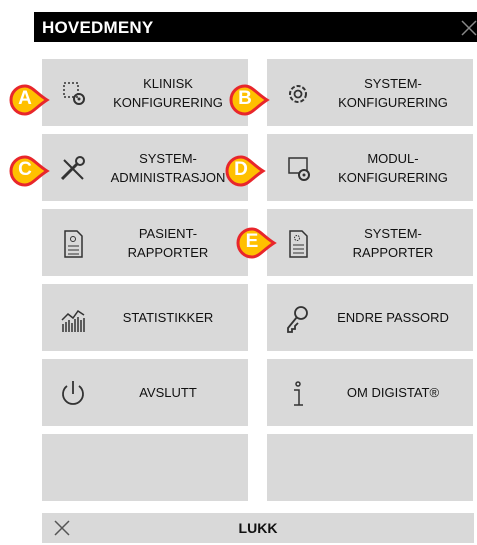 The width and height of the screenshot is (477, 545). I want to click on tile-label: SYSTEM- RAPPORTER, so click(393, 242).